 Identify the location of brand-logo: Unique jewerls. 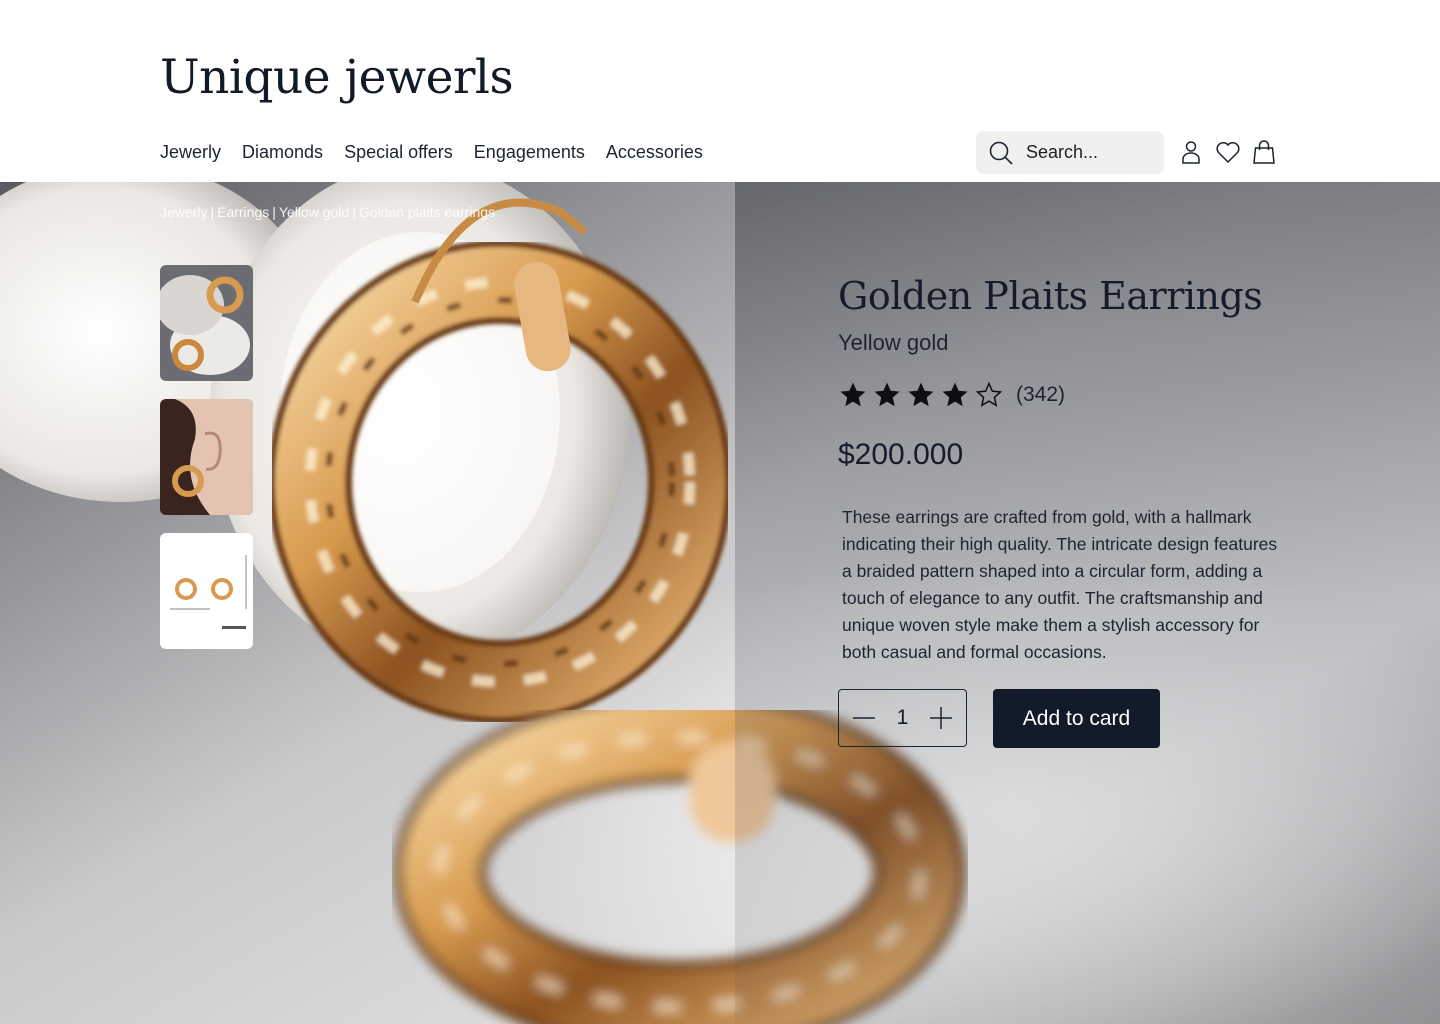
(337, 78).